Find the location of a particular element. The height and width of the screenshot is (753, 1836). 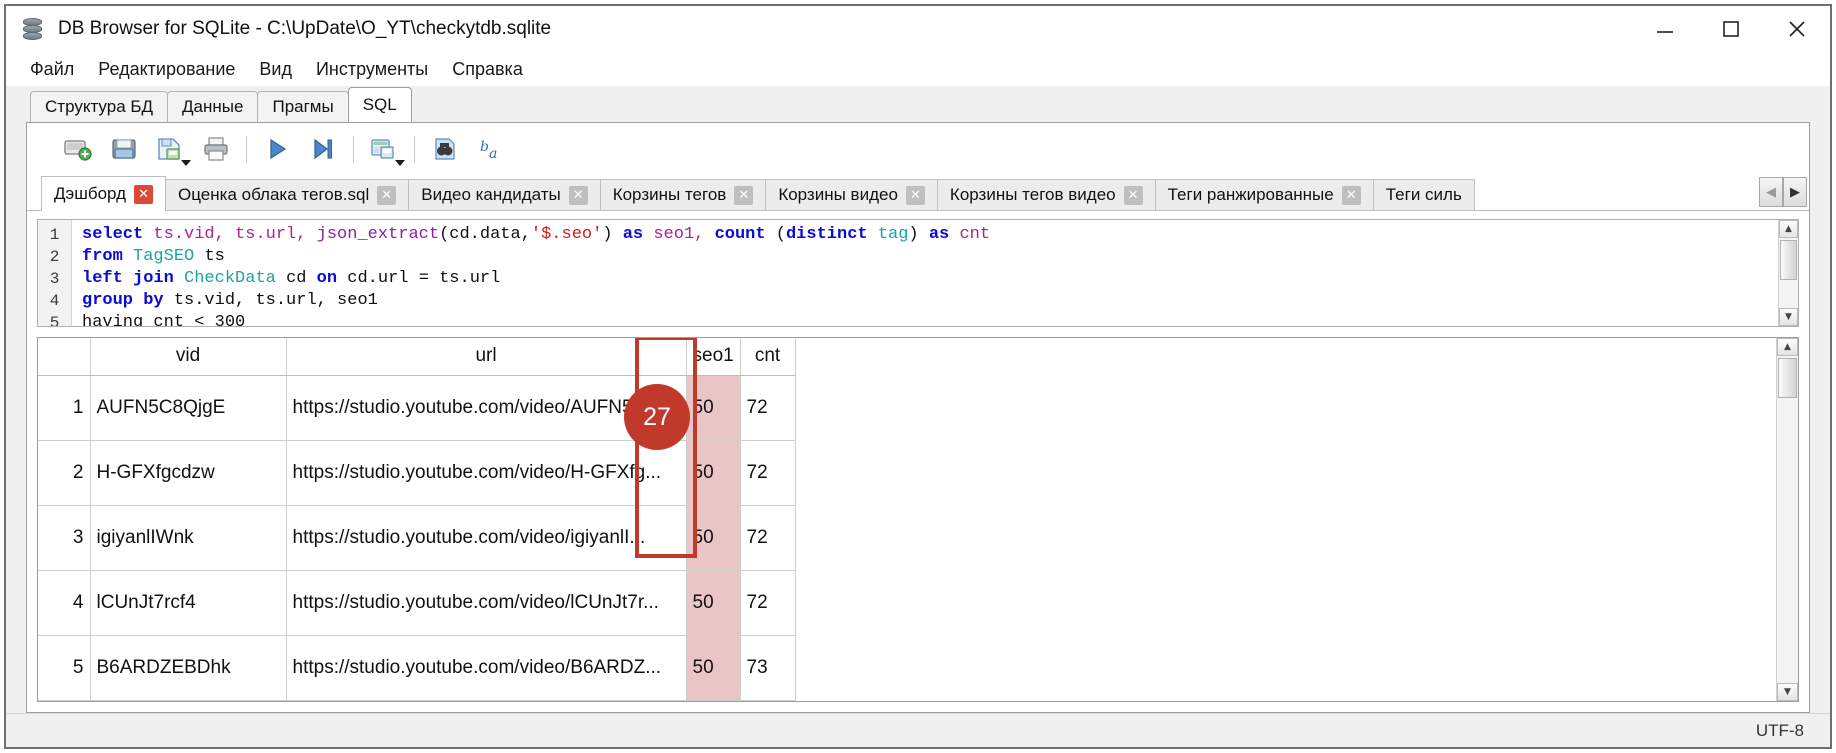

column-header-rownum is located at coordinates (64, 357).